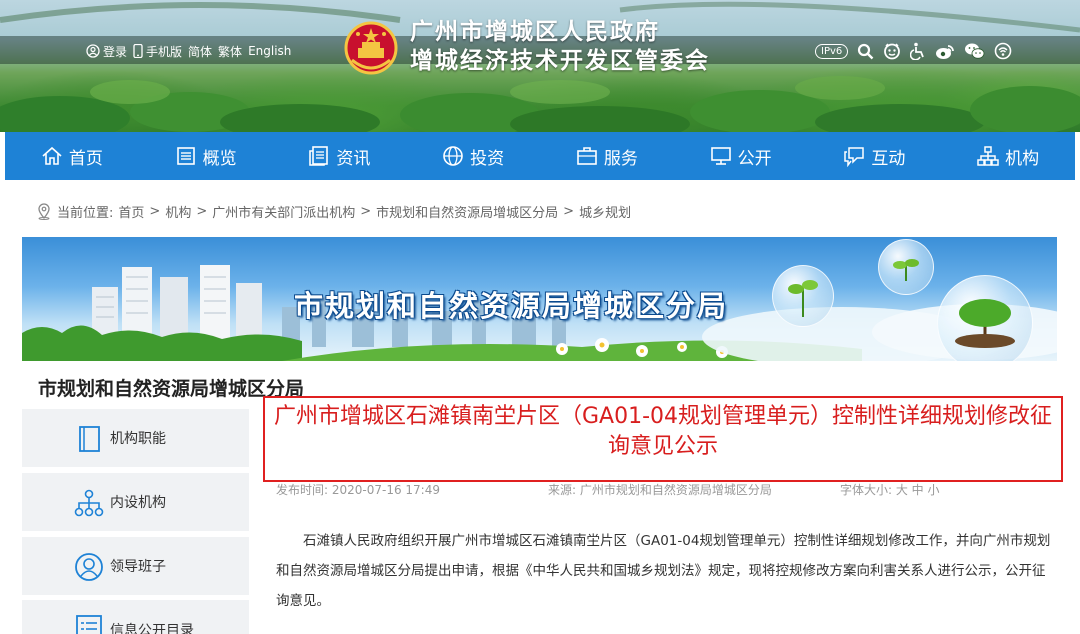 The height and width of the screenshot is (634, 1080). Describe the element at coordinates (85, 158) in the screenshot. I see `nav-label-home: 首页` at that location.